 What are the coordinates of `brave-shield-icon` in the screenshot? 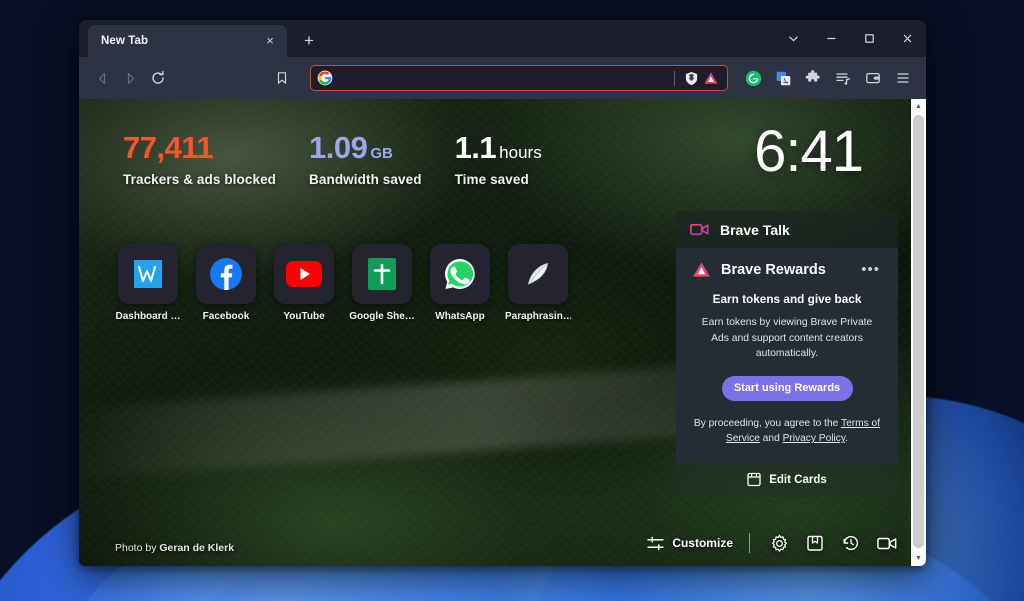 It's located at (691, 78).